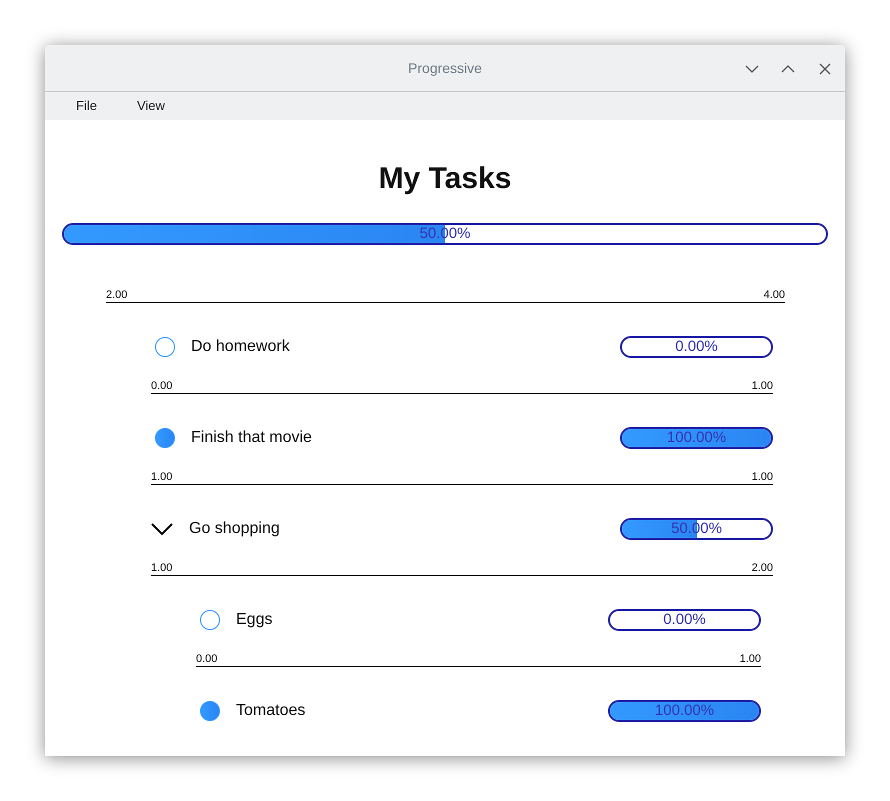 The width and height of the screenshot is (890, 801). I want to click on scale-start-label: 2.00, so click(117, 295).